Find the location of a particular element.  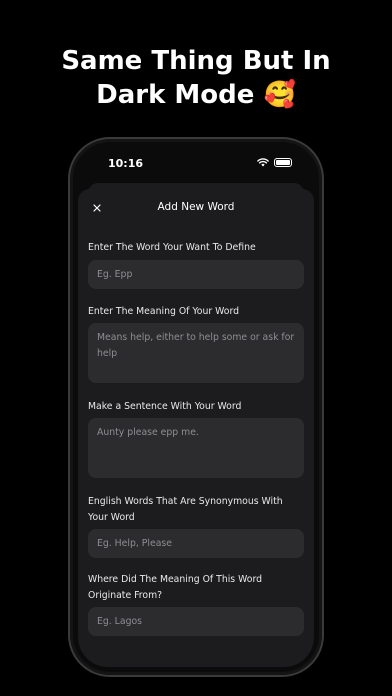

status-bar: 10:16 is located at coordinates (196, 159).